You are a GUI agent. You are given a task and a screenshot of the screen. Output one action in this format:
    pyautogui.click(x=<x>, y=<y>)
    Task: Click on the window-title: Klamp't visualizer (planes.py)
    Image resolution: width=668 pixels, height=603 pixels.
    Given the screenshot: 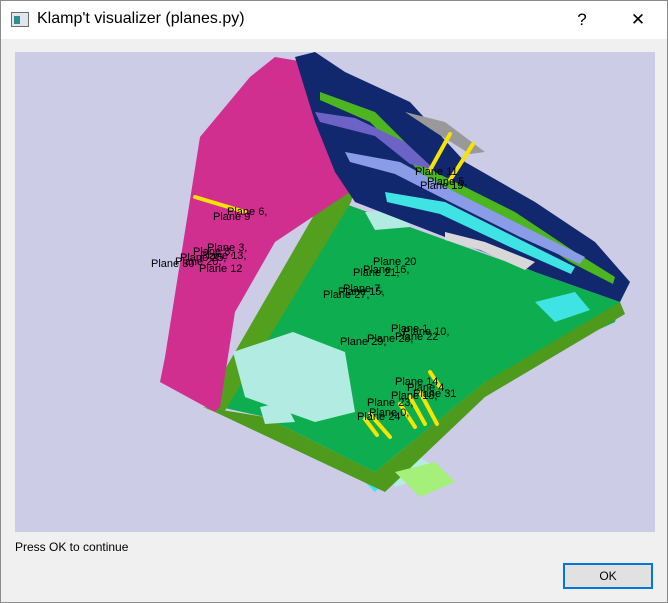 What is the action you would take?
    pyautogui.click(x=141, y=18)
    